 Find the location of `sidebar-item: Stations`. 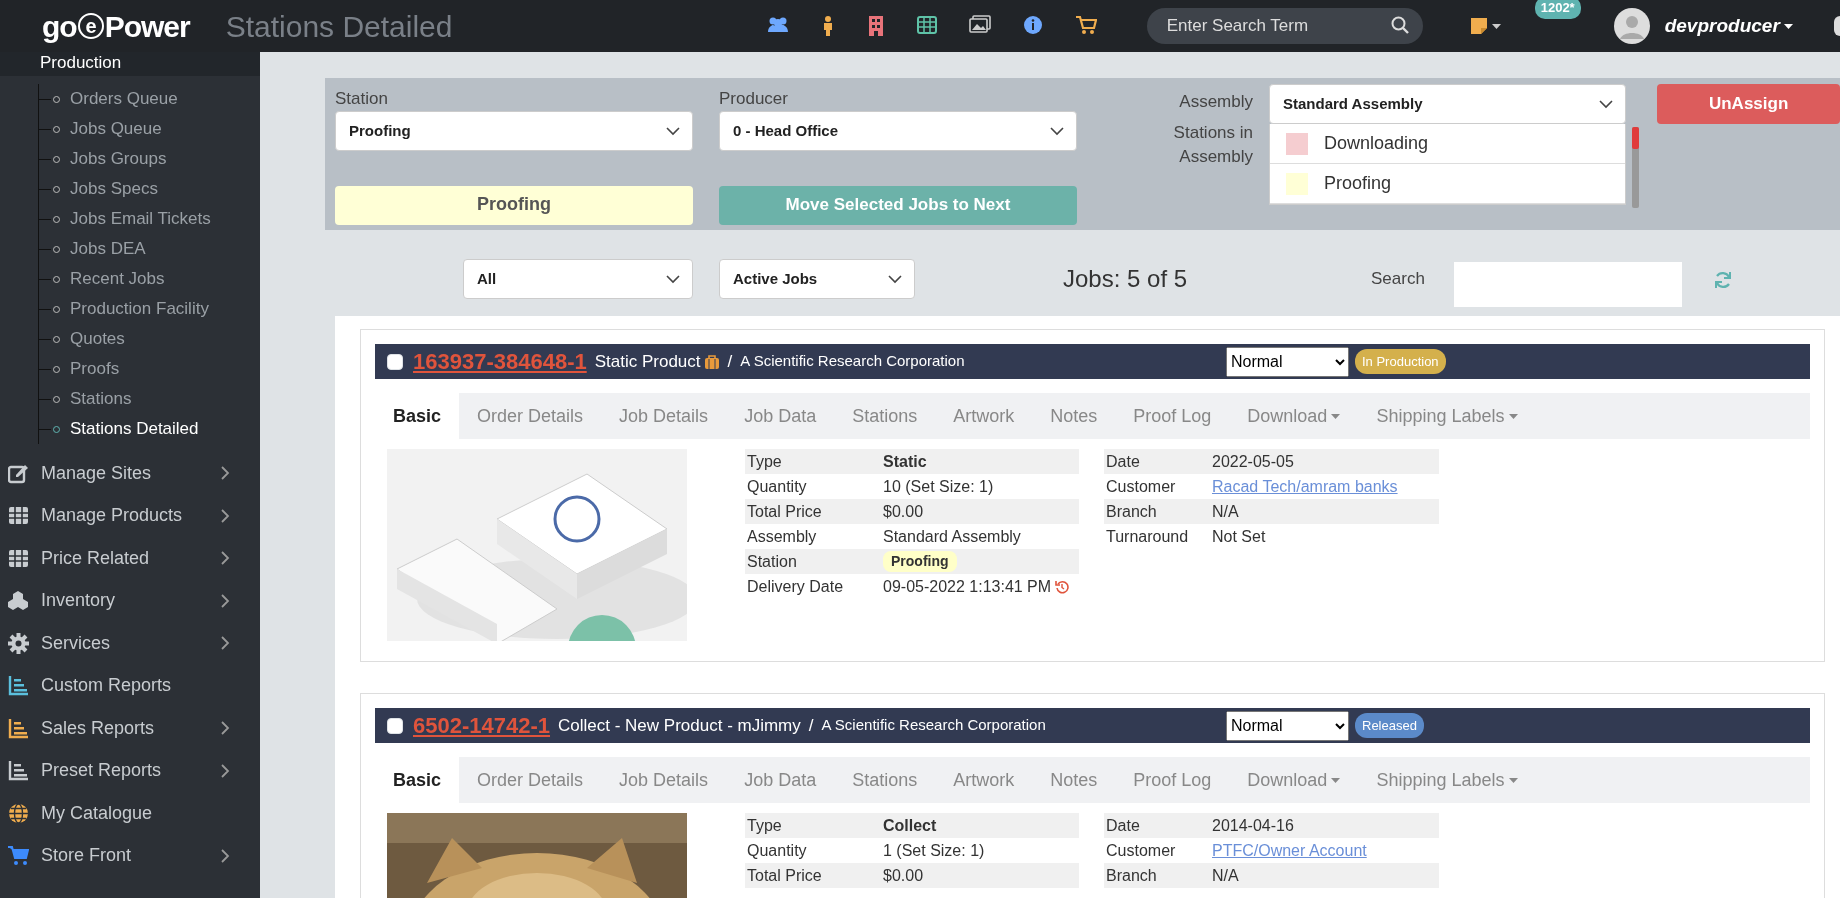

sidebar-item: Stations is located at coordinates (101, 399).